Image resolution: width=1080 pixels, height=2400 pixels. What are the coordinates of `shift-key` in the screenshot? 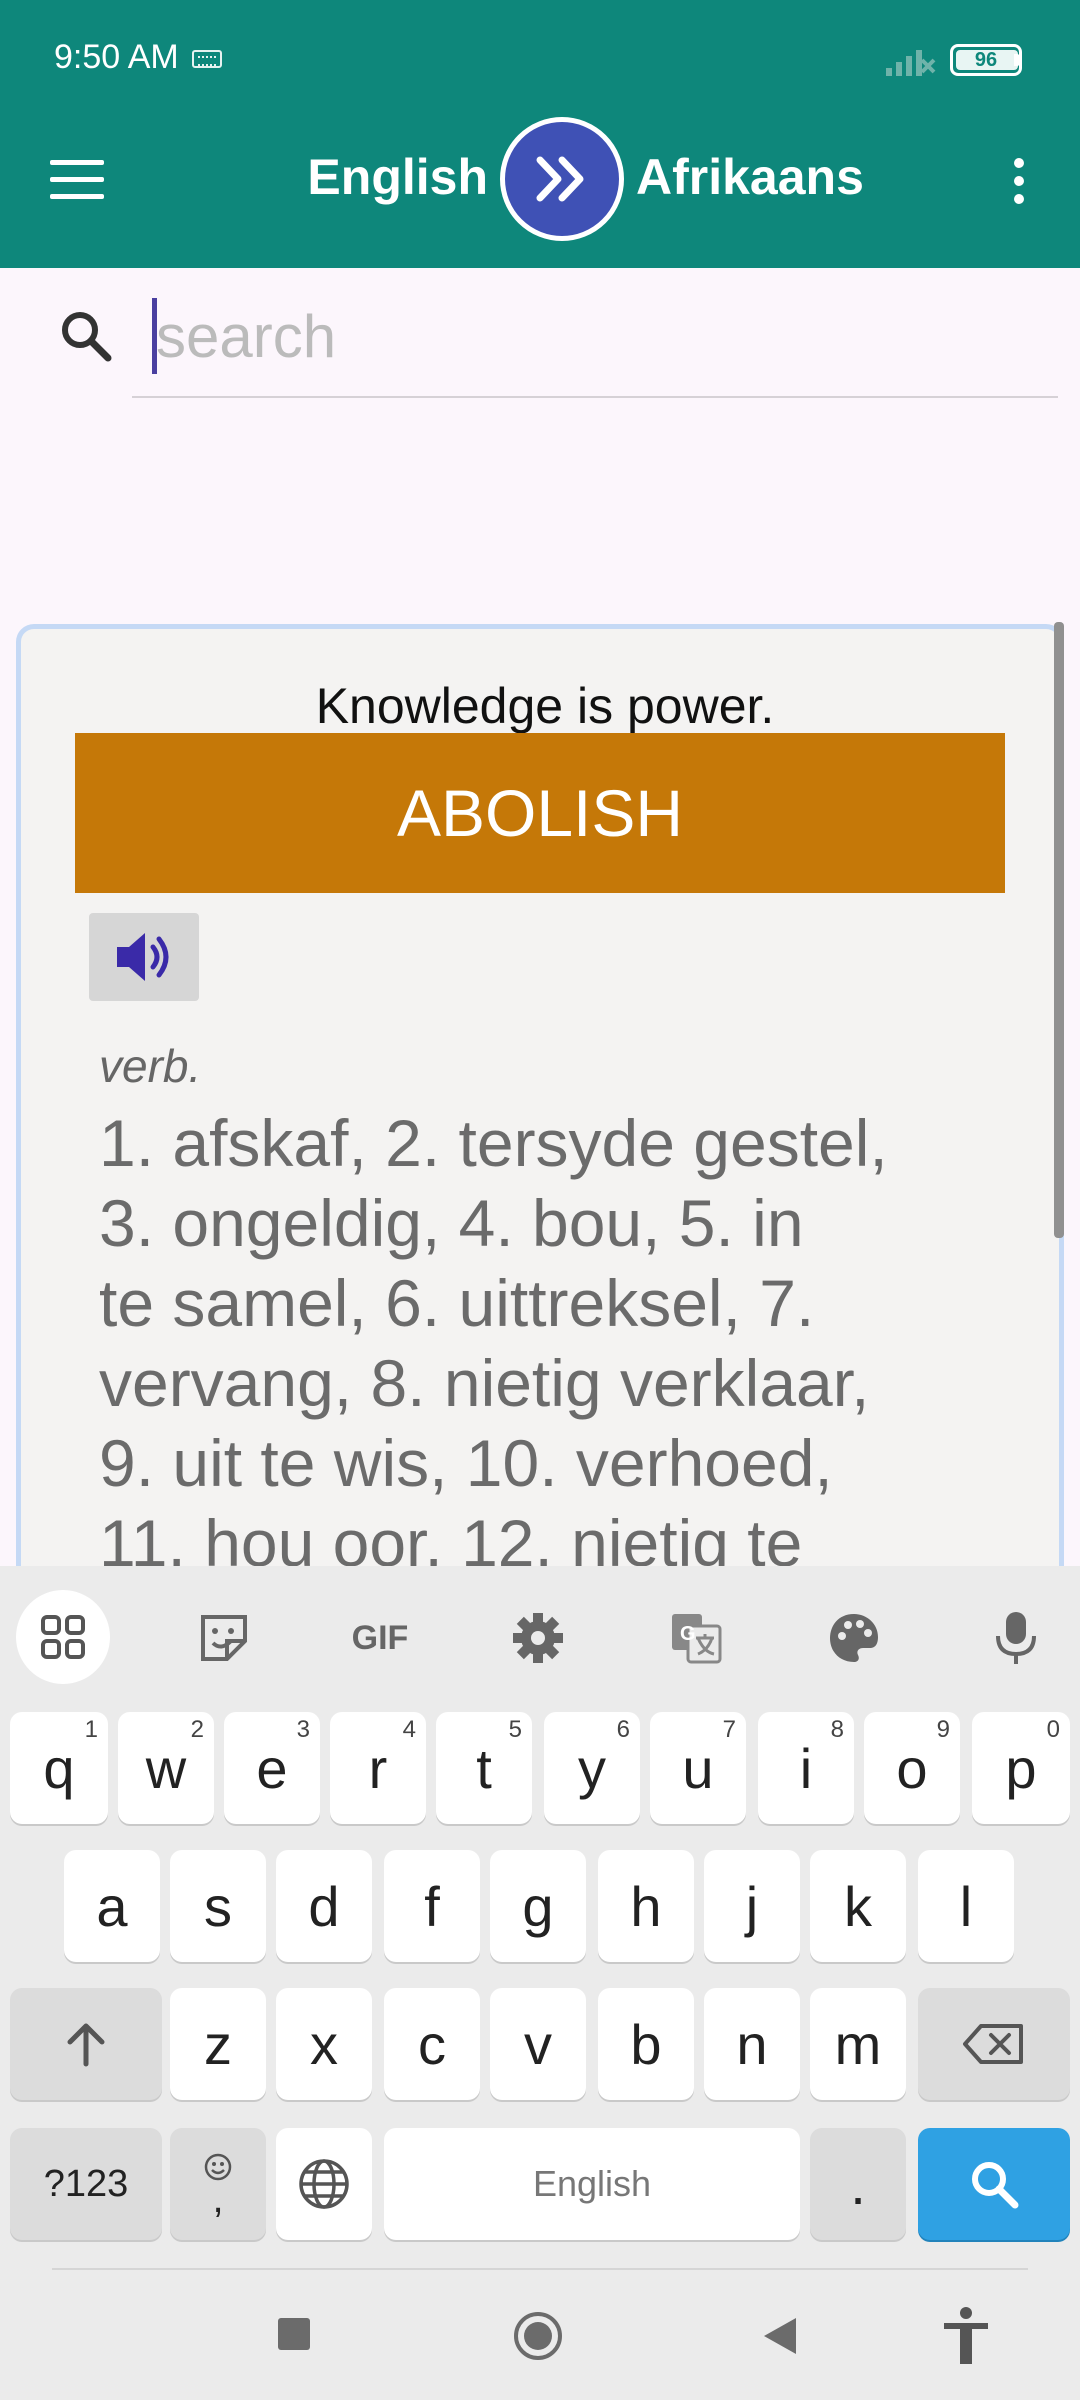 It's located at (86, 2044).